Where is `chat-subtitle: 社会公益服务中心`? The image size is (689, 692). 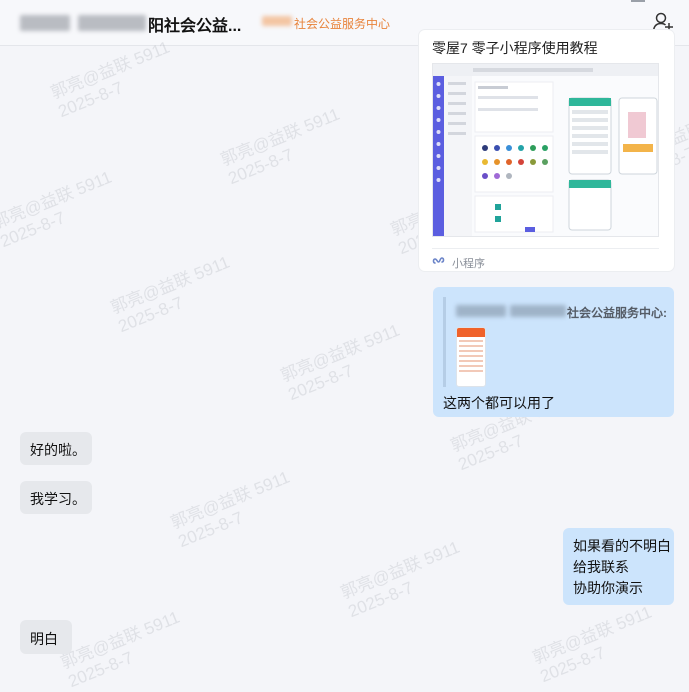 chat-subtitle: 社会公益服务中心 is located at coordinates (342, 23).